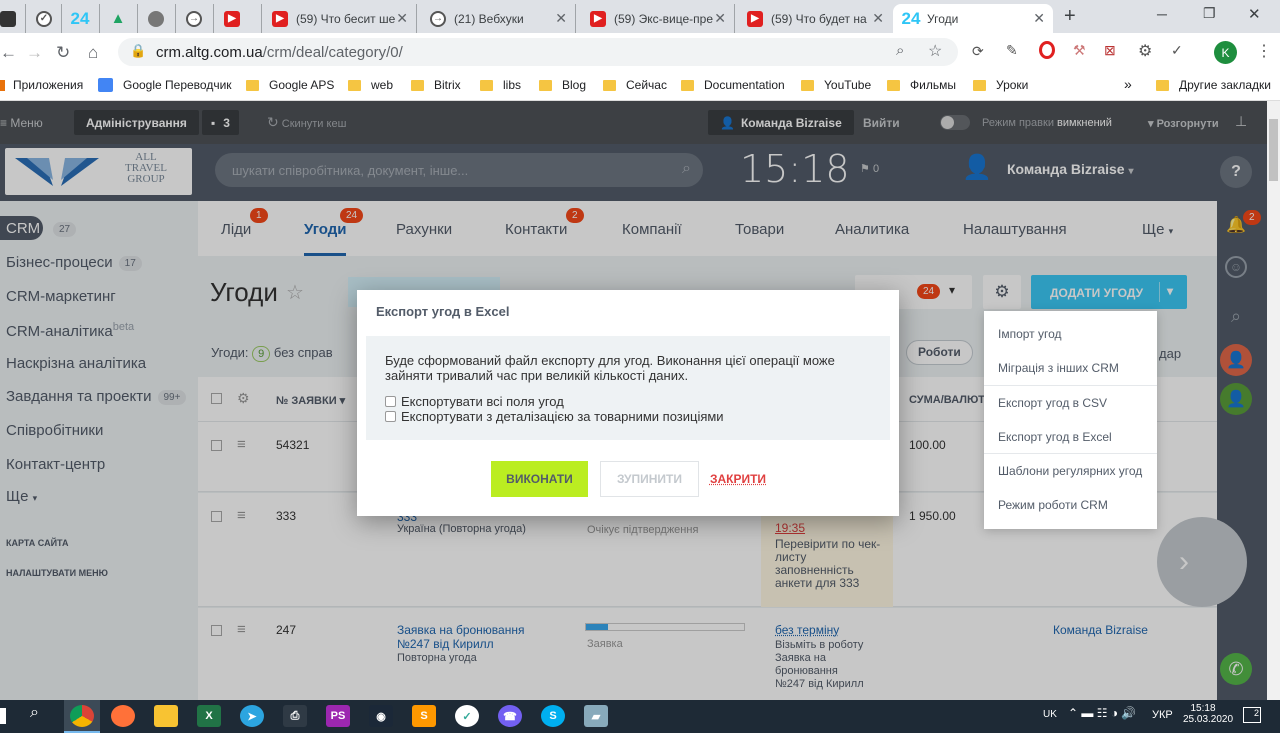 Image resolution: width=1280 pixels, height=733 pixels. Describe the element at coordinates (1145, 51) in the screenshot. I see `gear-icon: ⚙` at that location.